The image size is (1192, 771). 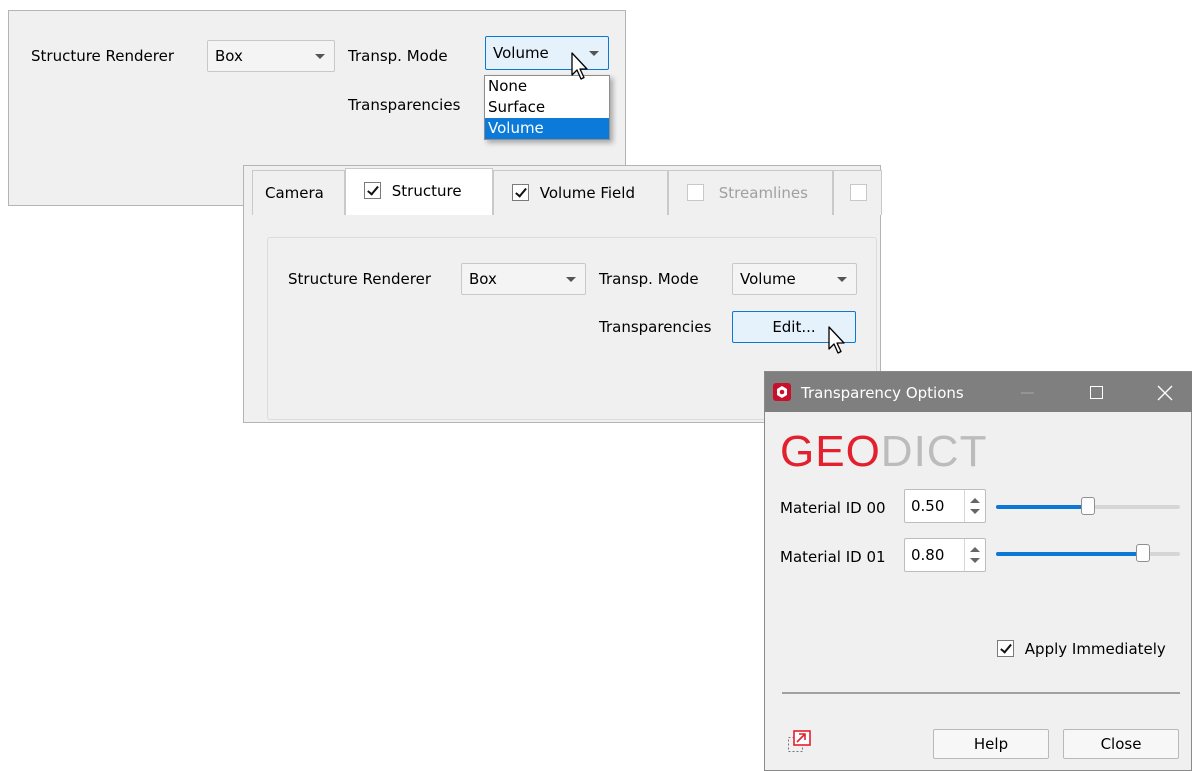 I want to click on material-01-slider, so click(x=1088, y=553).